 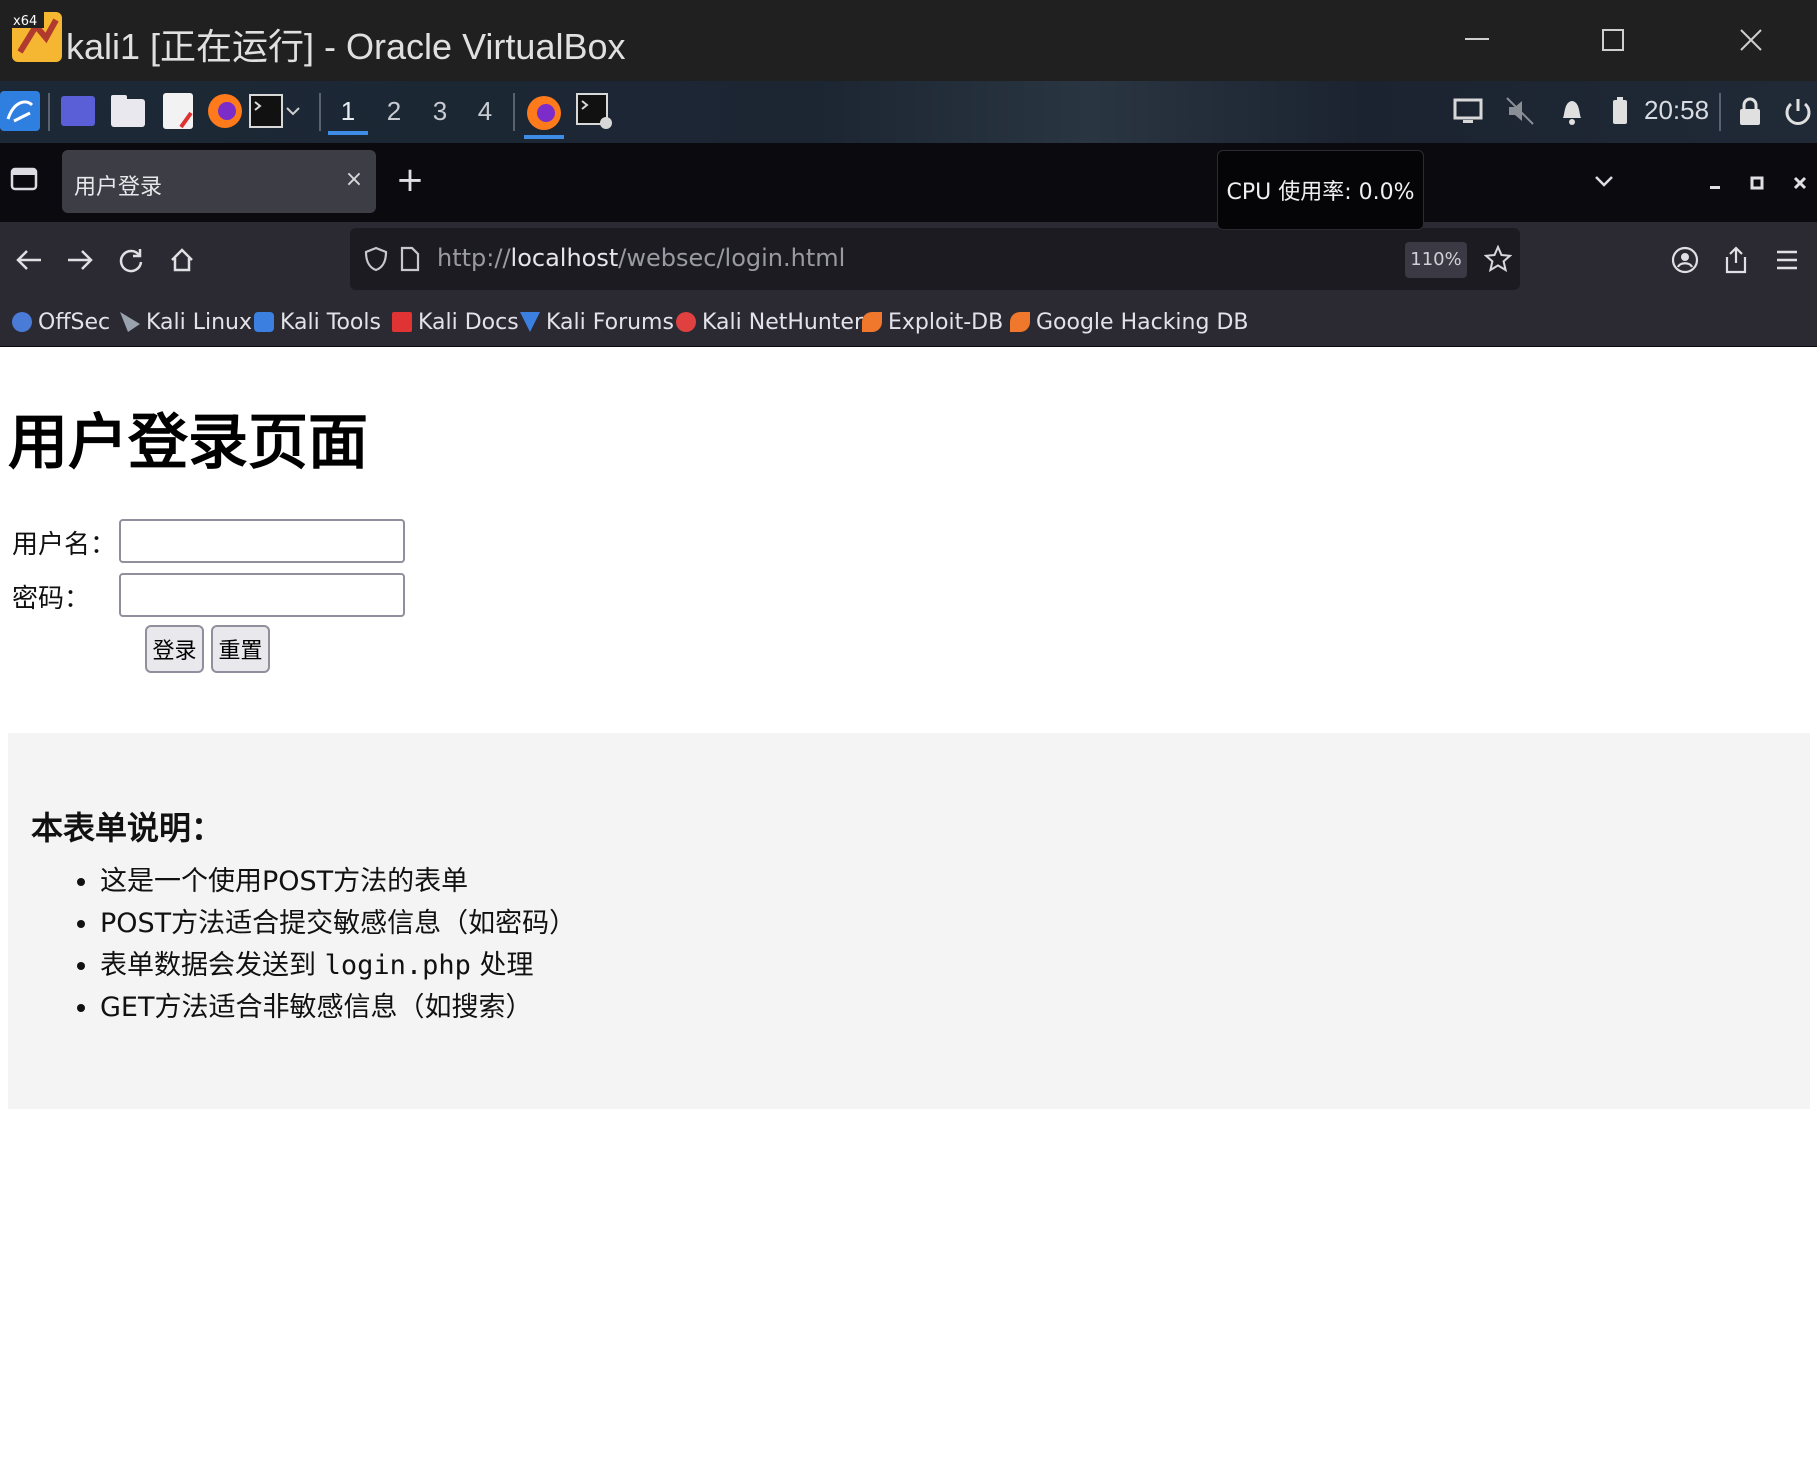 I want to click on bookmark-kali-forums: Kali Forums, so click(x=597, y=322).